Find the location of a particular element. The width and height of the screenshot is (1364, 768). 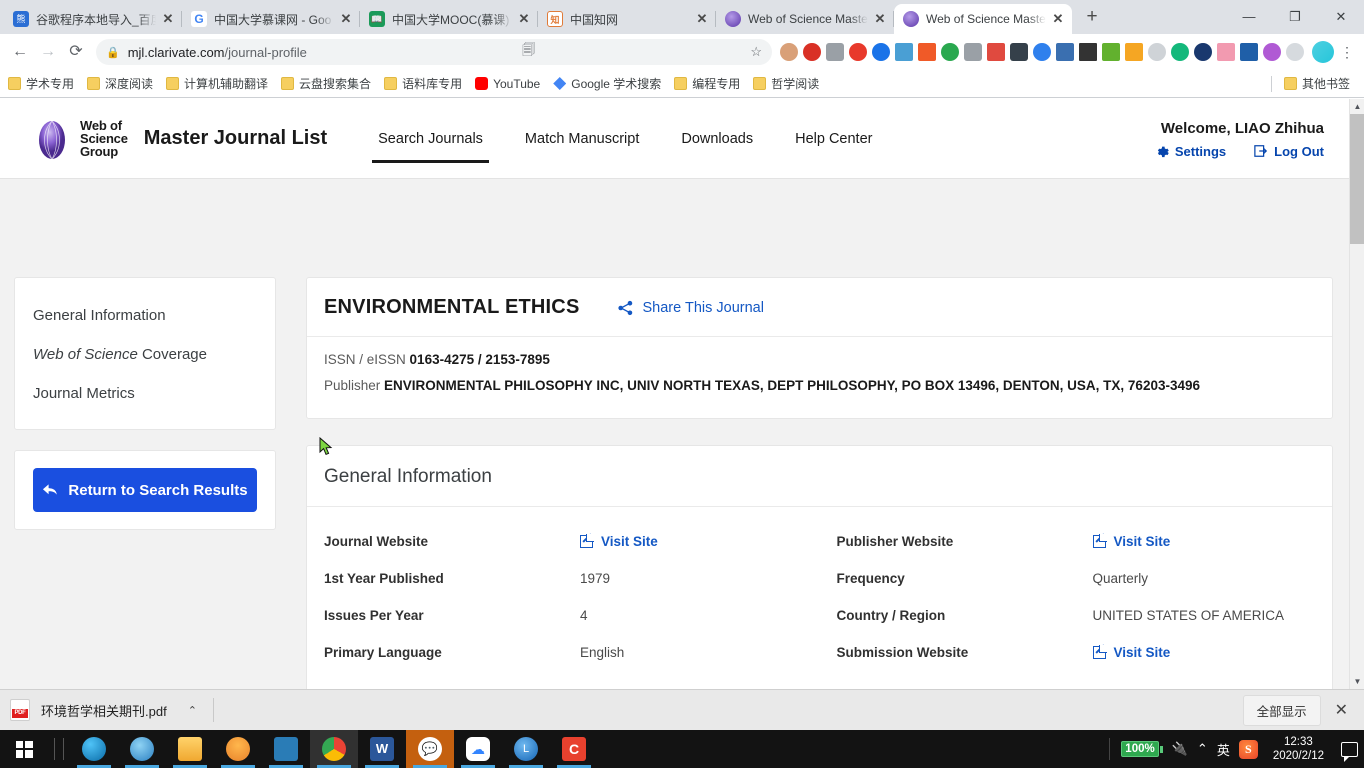

publisher-website-visit-site-link: Visit Site is located at coordinates (1131, 541).